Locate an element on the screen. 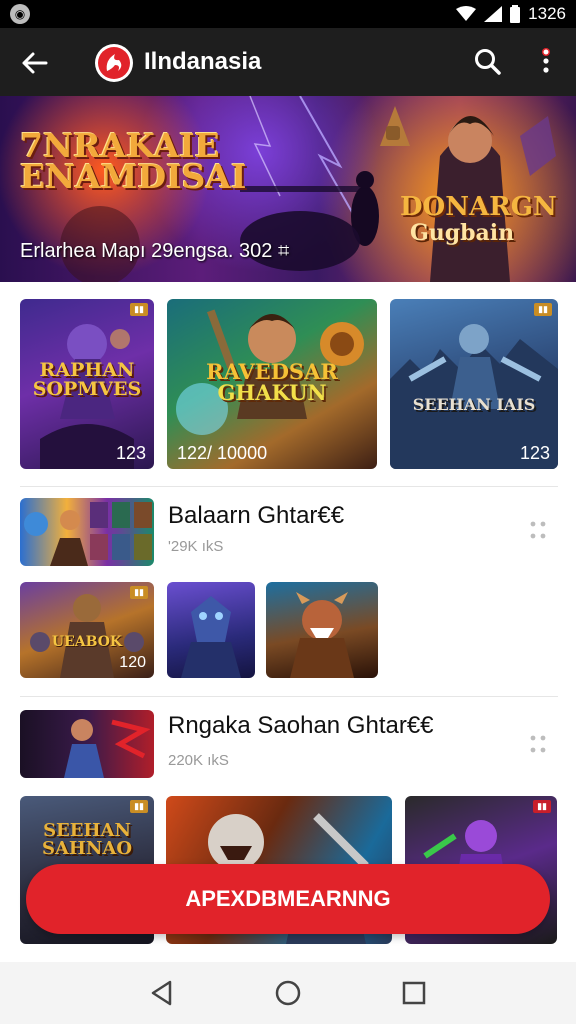  status-time: 1326 is located at coordinates (547, 13).